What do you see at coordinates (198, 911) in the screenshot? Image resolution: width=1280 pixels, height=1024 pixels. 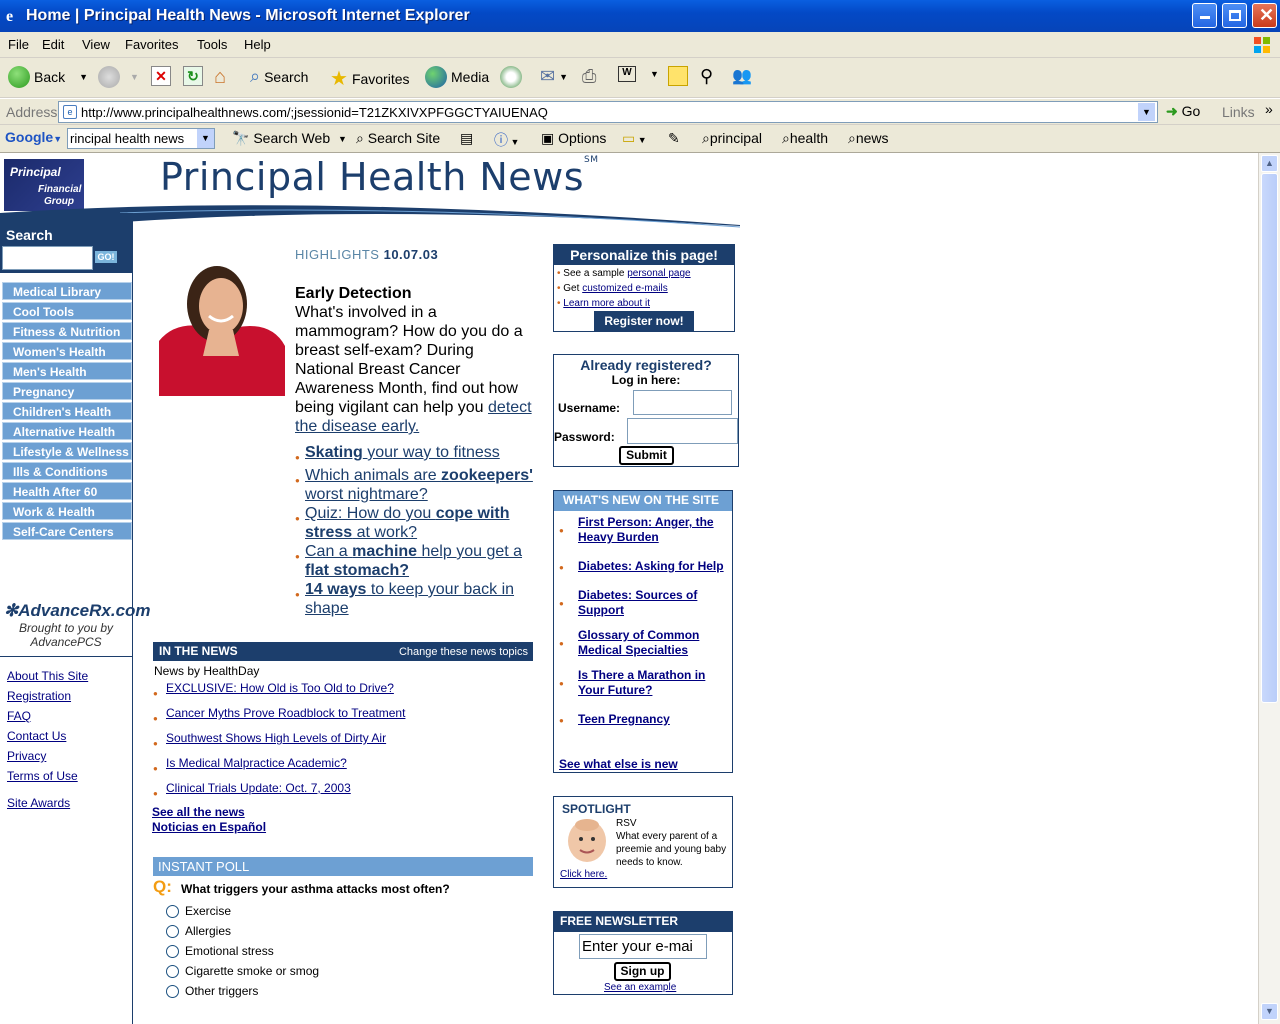 I see `poll-option: Exercise` at bounding box center [198, 911].